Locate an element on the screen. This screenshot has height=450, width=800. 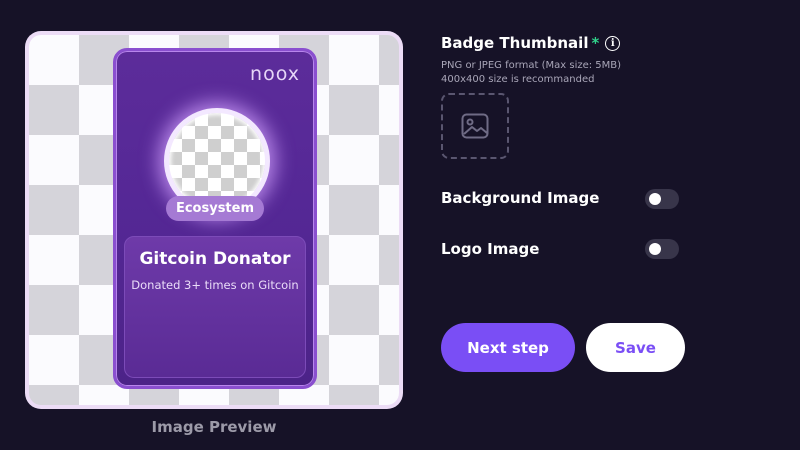
image-icon is located at coordinates (475, 126).